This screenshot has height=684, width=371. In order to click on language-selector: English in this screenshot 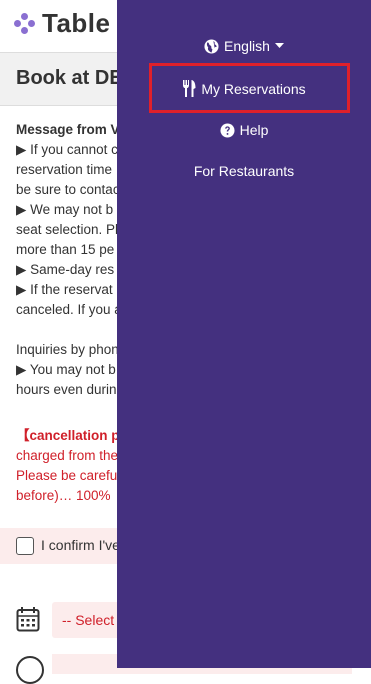, I will do `click(244, 47)`.